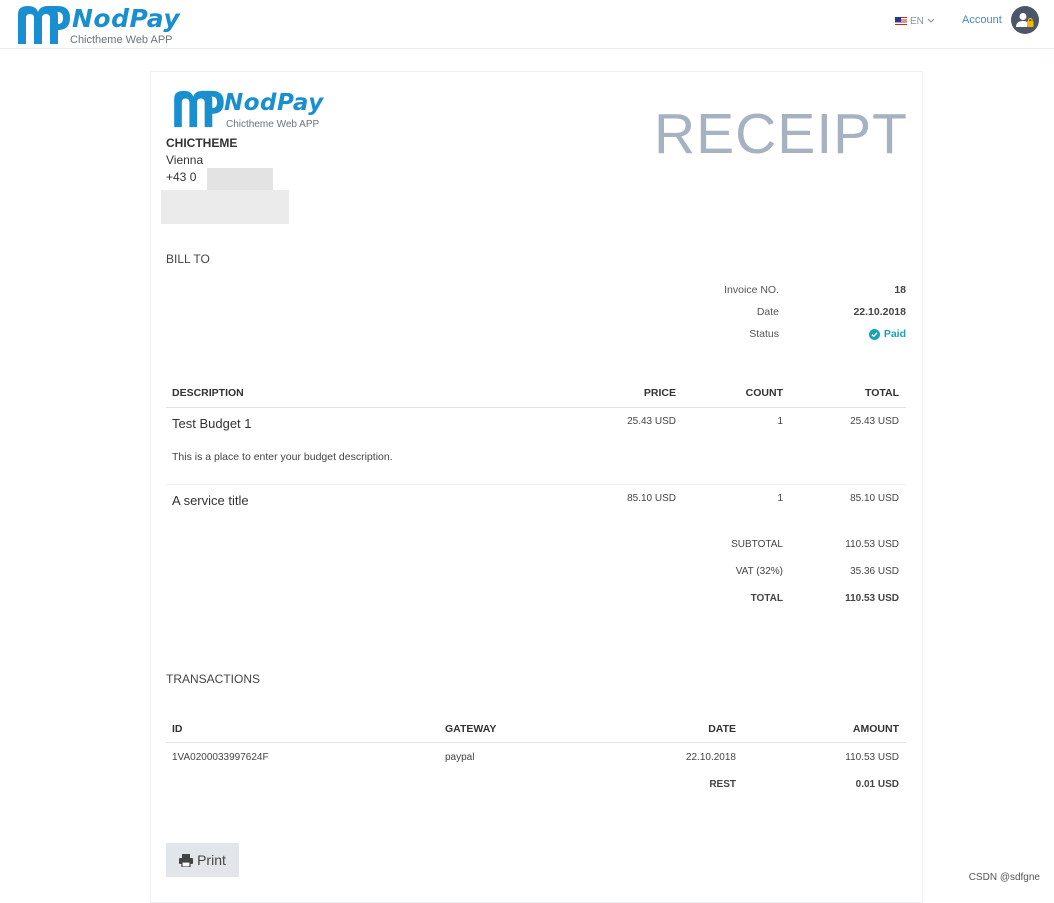 This screenshot has height=903, width=1054. What do you see at coordinates (722, 784) in the screenshot?
I see `rest-label: REST` at bounding box center [722, 784].